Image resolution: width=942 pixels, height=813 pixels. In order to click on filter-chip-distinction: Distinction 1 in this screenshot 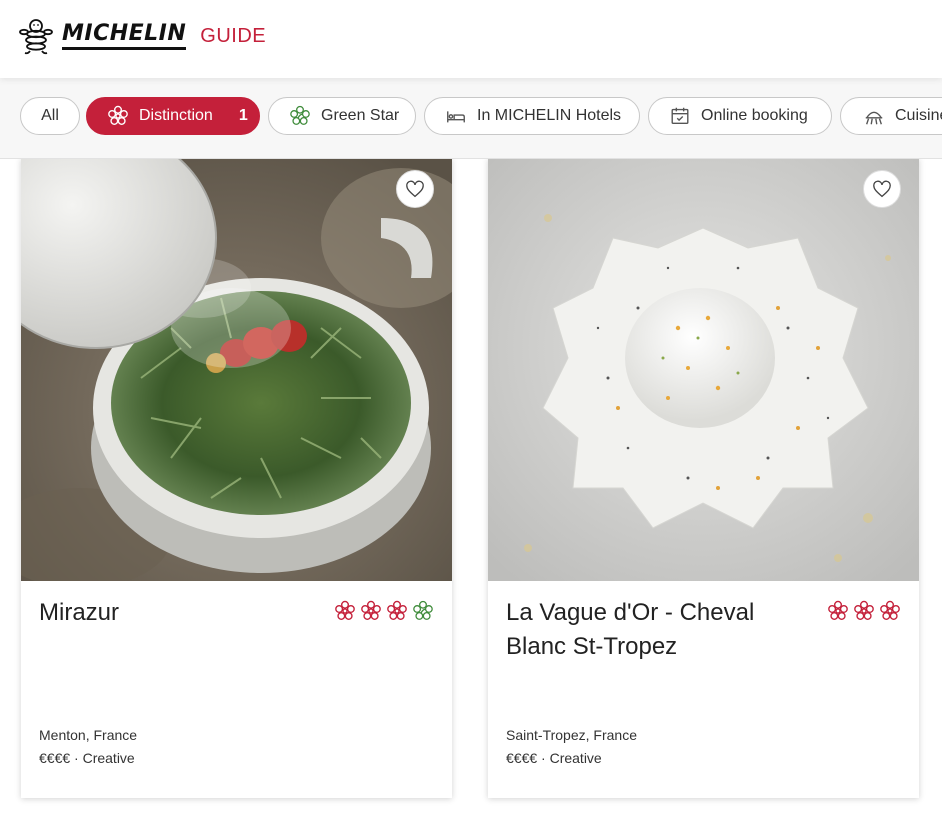, I will do `click(173, 116)`.